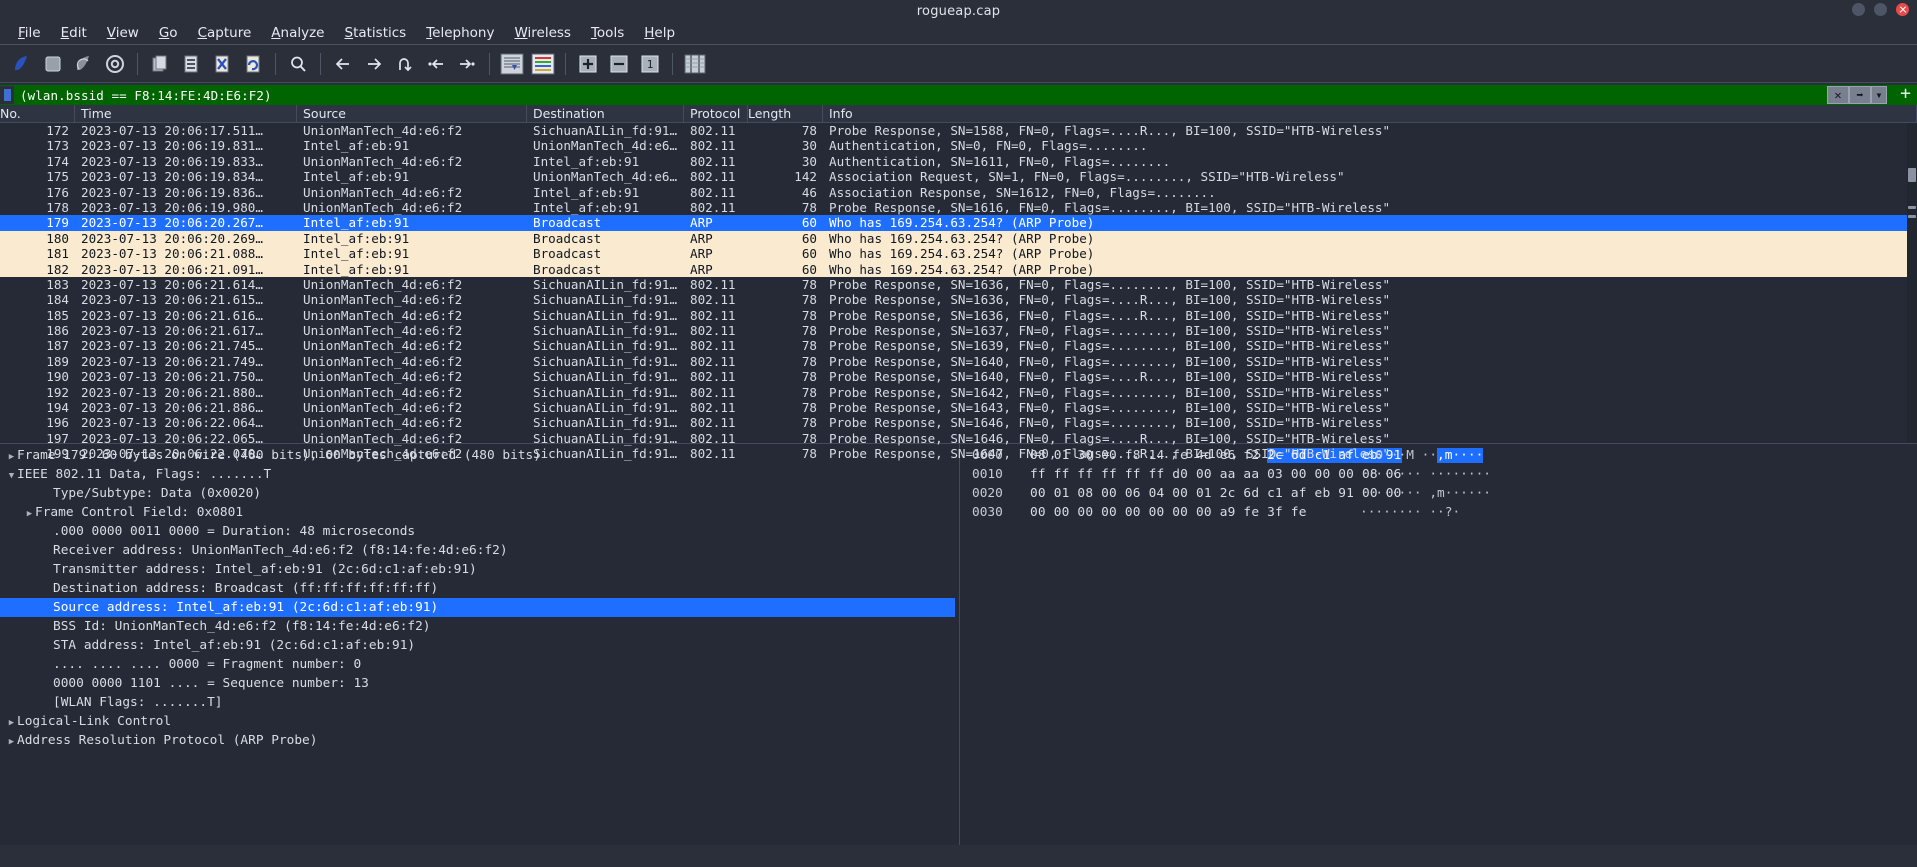 The width and height of the screenshot is (1917, 867). What do you see at coordinates (436, 64) in the screenshot?
I see `go-to-first-packet-icon` at bounding box center [436, 64].